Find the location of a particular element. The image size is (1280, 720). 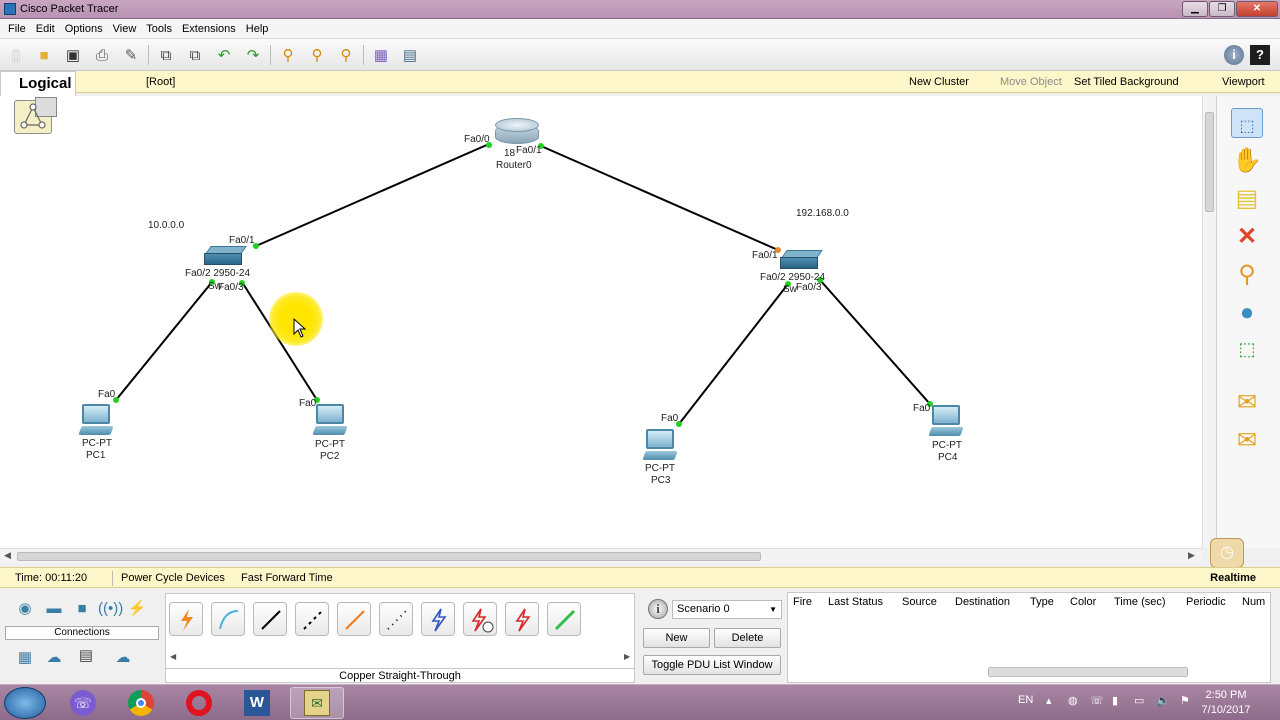

menu-view: View is located at coordinates (125, 29).